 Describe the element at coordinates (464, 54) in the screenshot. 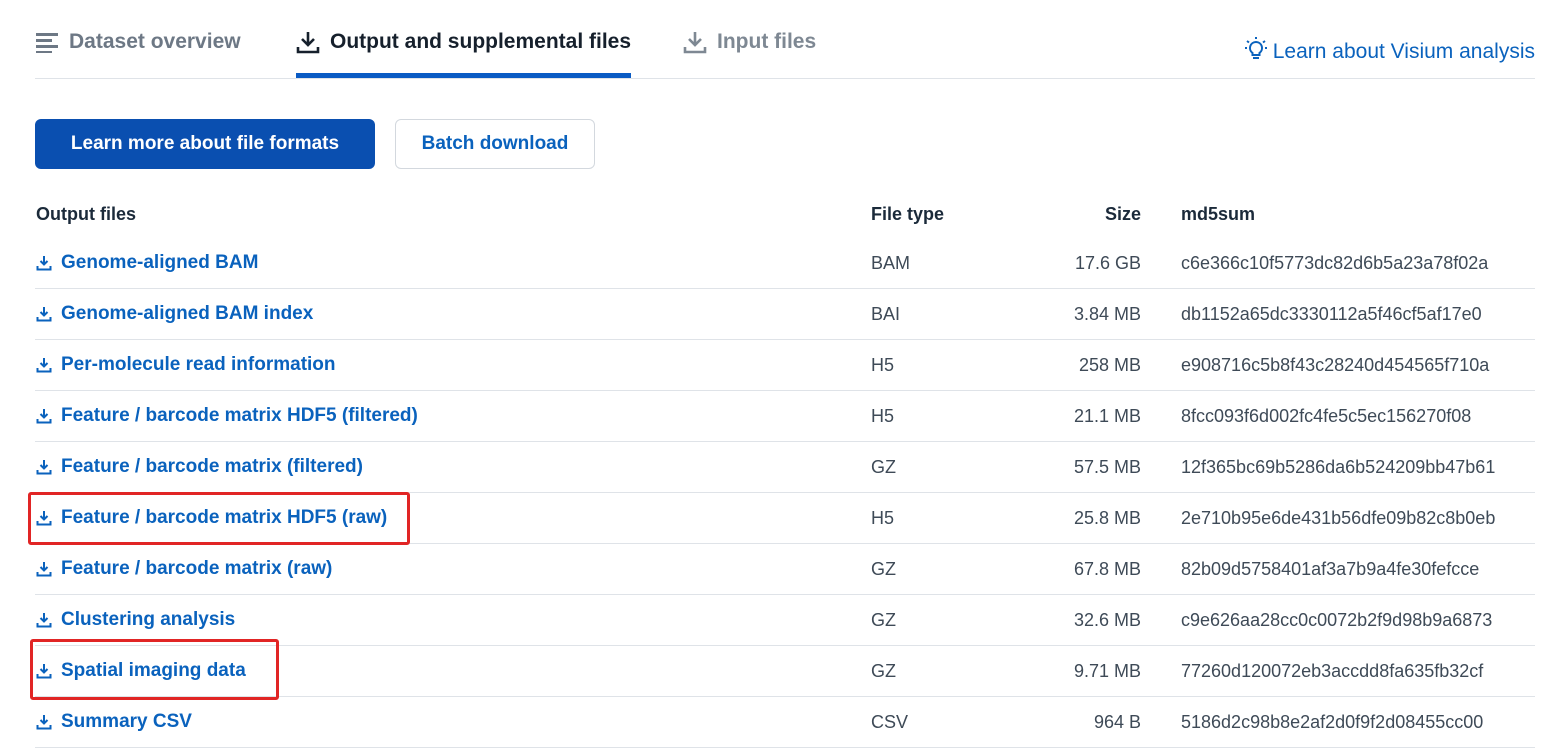

I see `tab-output-files: Output and supplemental files` at that location.